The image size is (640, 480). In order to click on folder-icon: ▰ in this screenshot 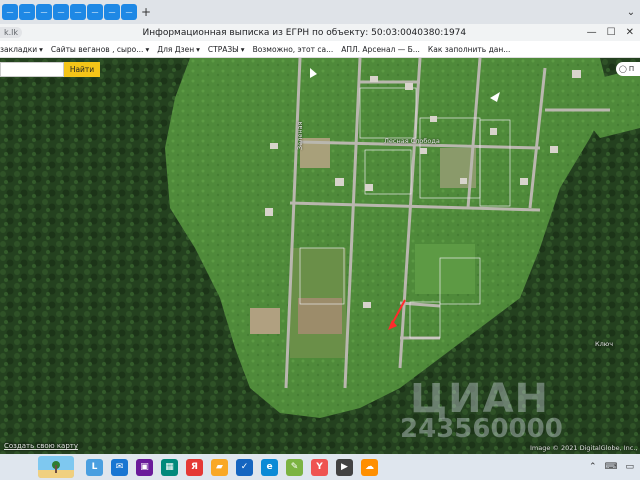, I will do `click(219, 467)`.